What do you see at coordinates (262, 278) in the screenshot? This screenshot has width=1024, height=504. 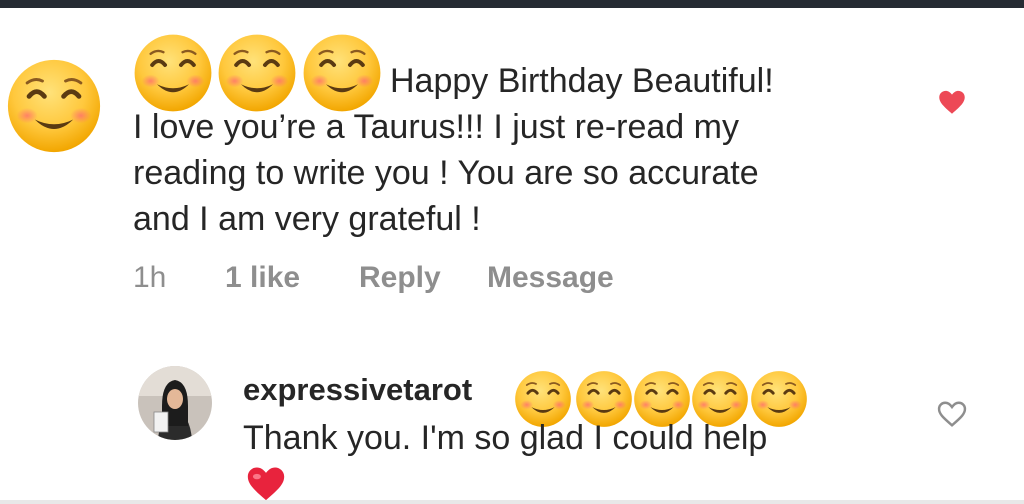 I see `likes-count-link: 1 like` at bounding box center [262, 278].